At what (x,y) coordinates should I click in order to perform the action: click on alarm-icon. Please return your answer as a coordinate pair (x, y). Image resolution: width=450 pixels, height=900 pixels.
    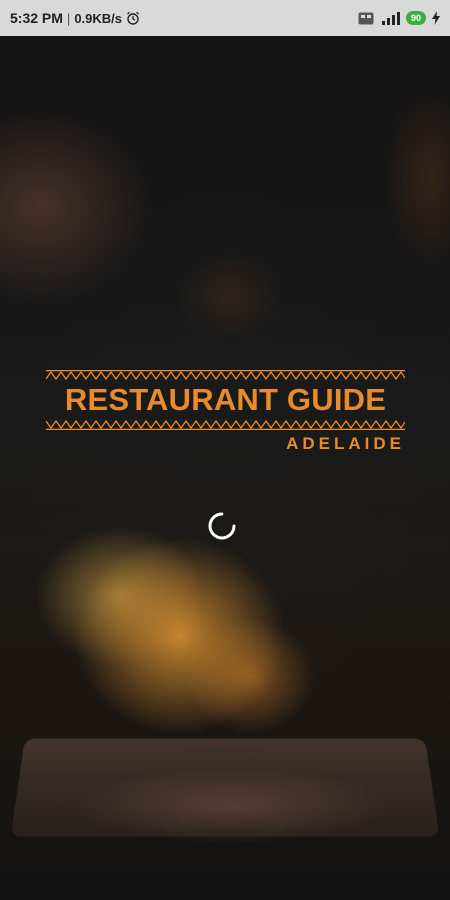
    Looking at the image, I should click on (133, 18).